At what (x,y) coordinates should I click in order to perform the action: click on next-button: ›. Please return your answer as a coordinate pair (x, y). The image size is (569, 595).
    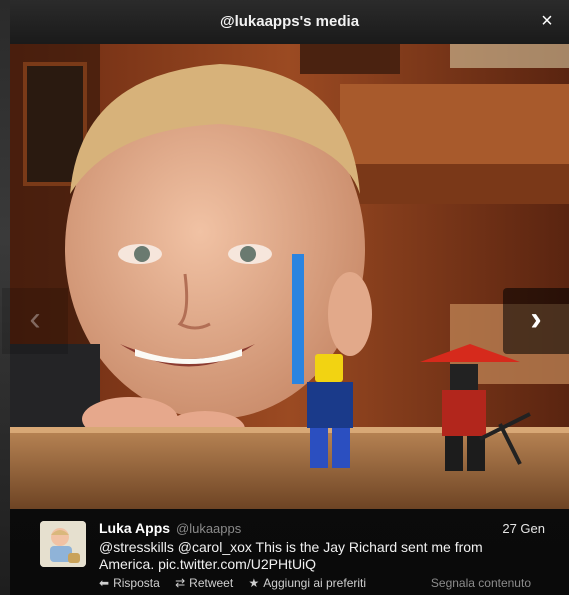
    Looking at the image, I should click on (536, 321).